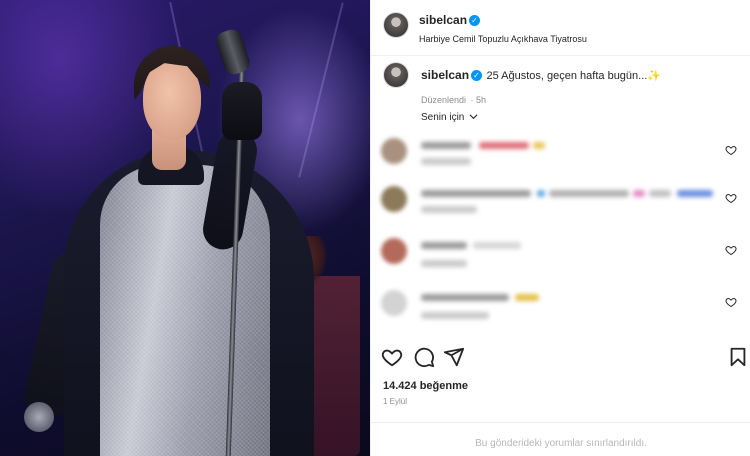 Image resolution: width=750 pixels, height=456 pixels. I want to click on caption-time: 5h, so click(481, 100).